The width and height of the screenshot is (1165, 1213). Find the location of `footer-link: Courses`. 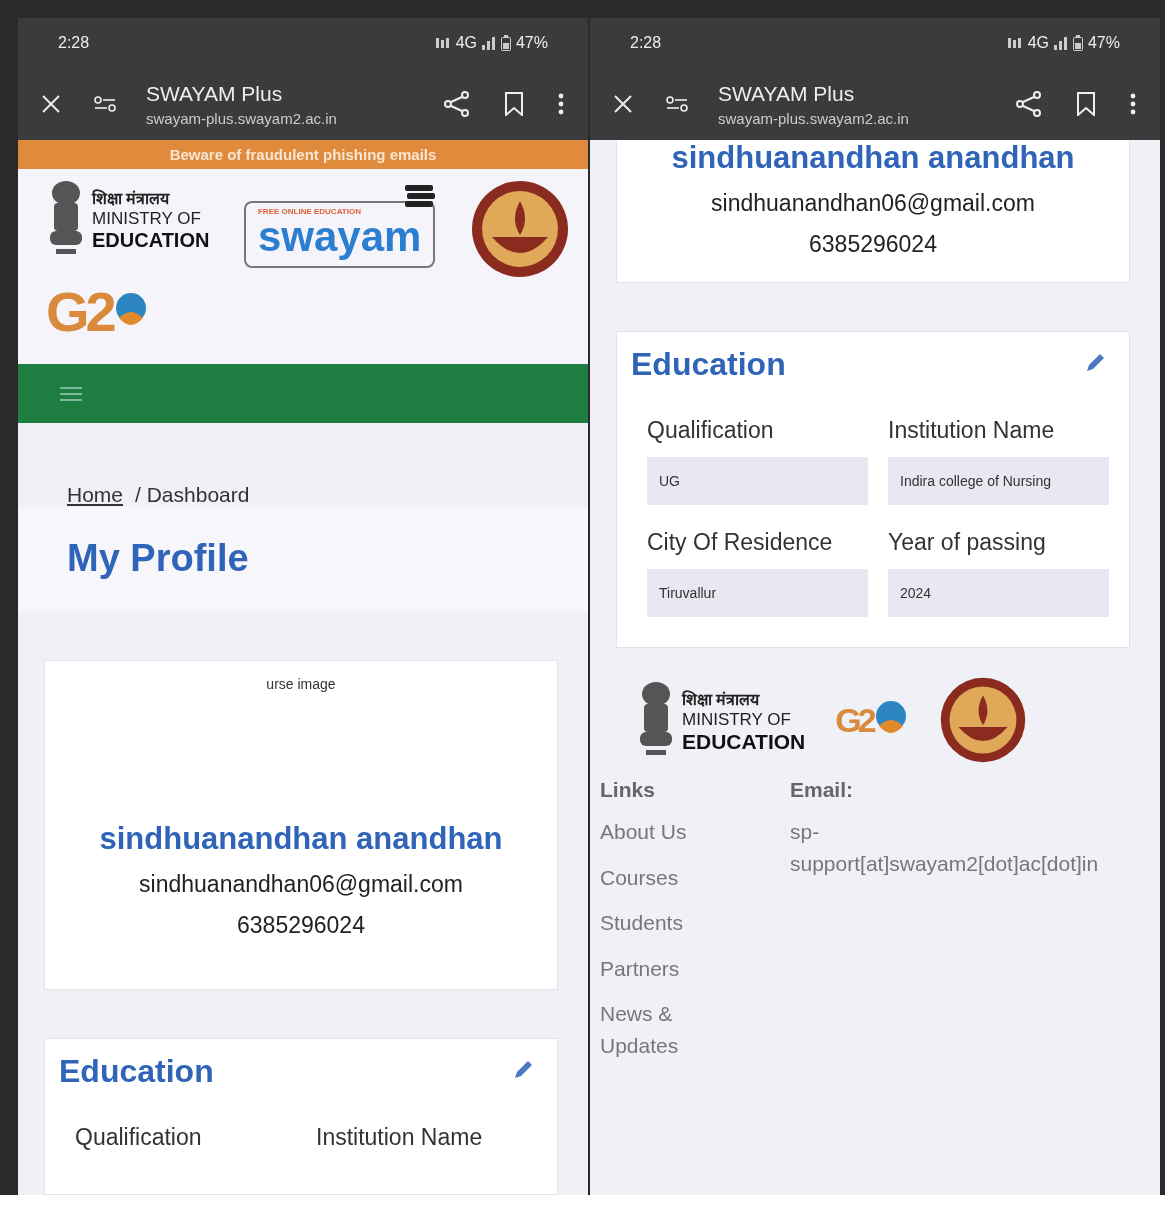

footer-link: Courses is located at coordinates (650, 877).